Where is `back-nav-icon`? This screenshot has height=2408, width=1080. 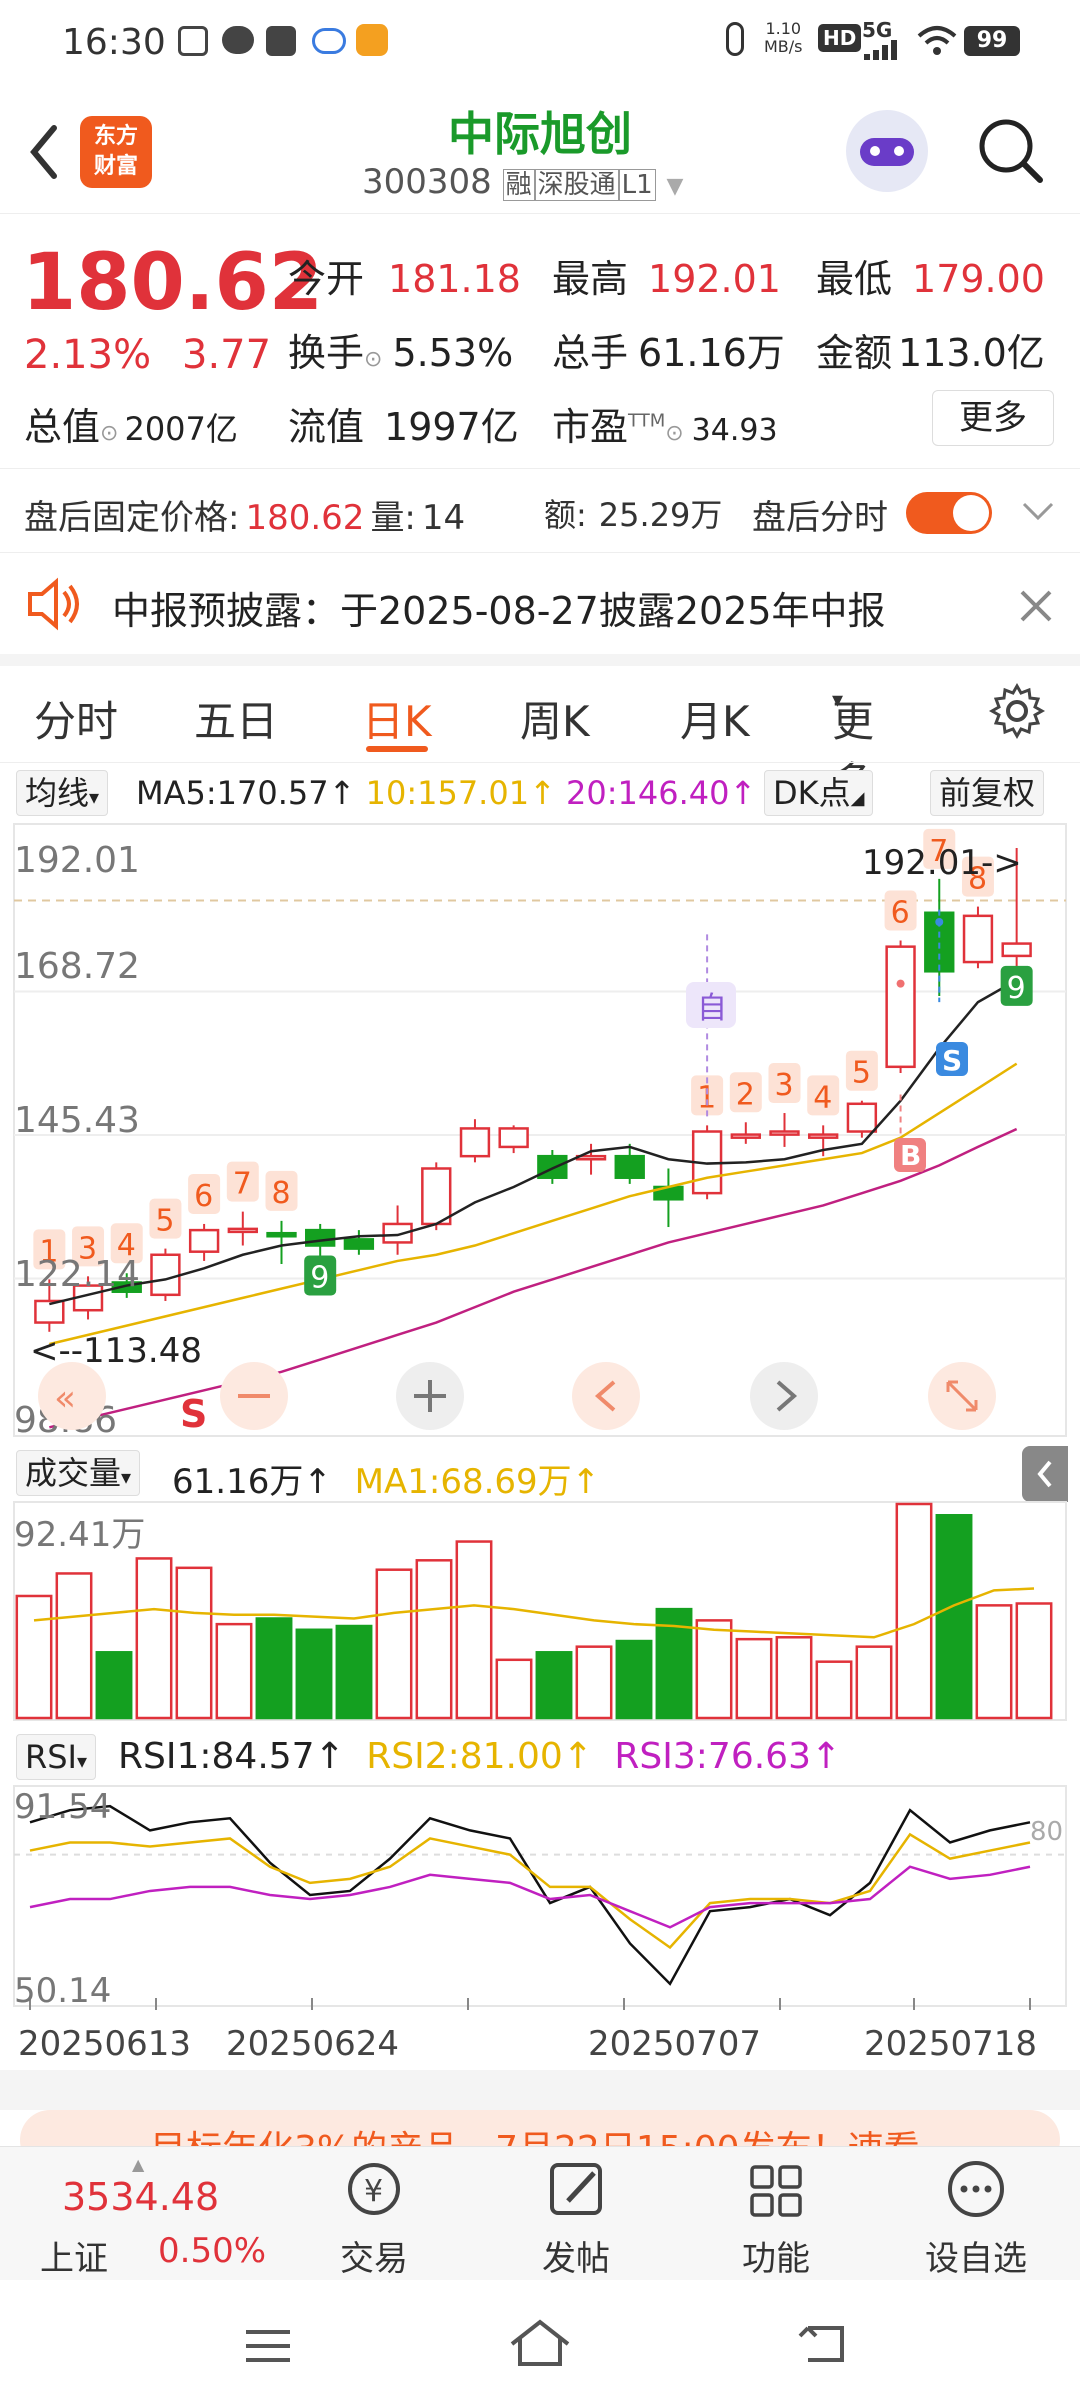
back-nav-icon is located at coordinates (822, 2344).